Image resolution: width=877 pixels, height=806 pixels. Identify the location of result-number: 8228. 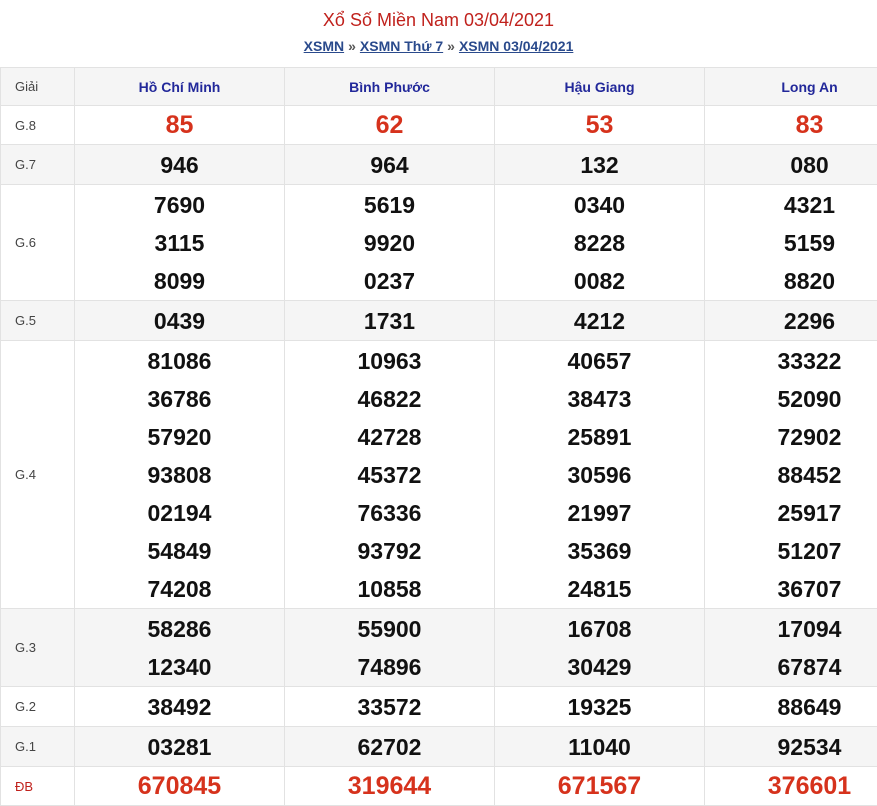
(599, 243).